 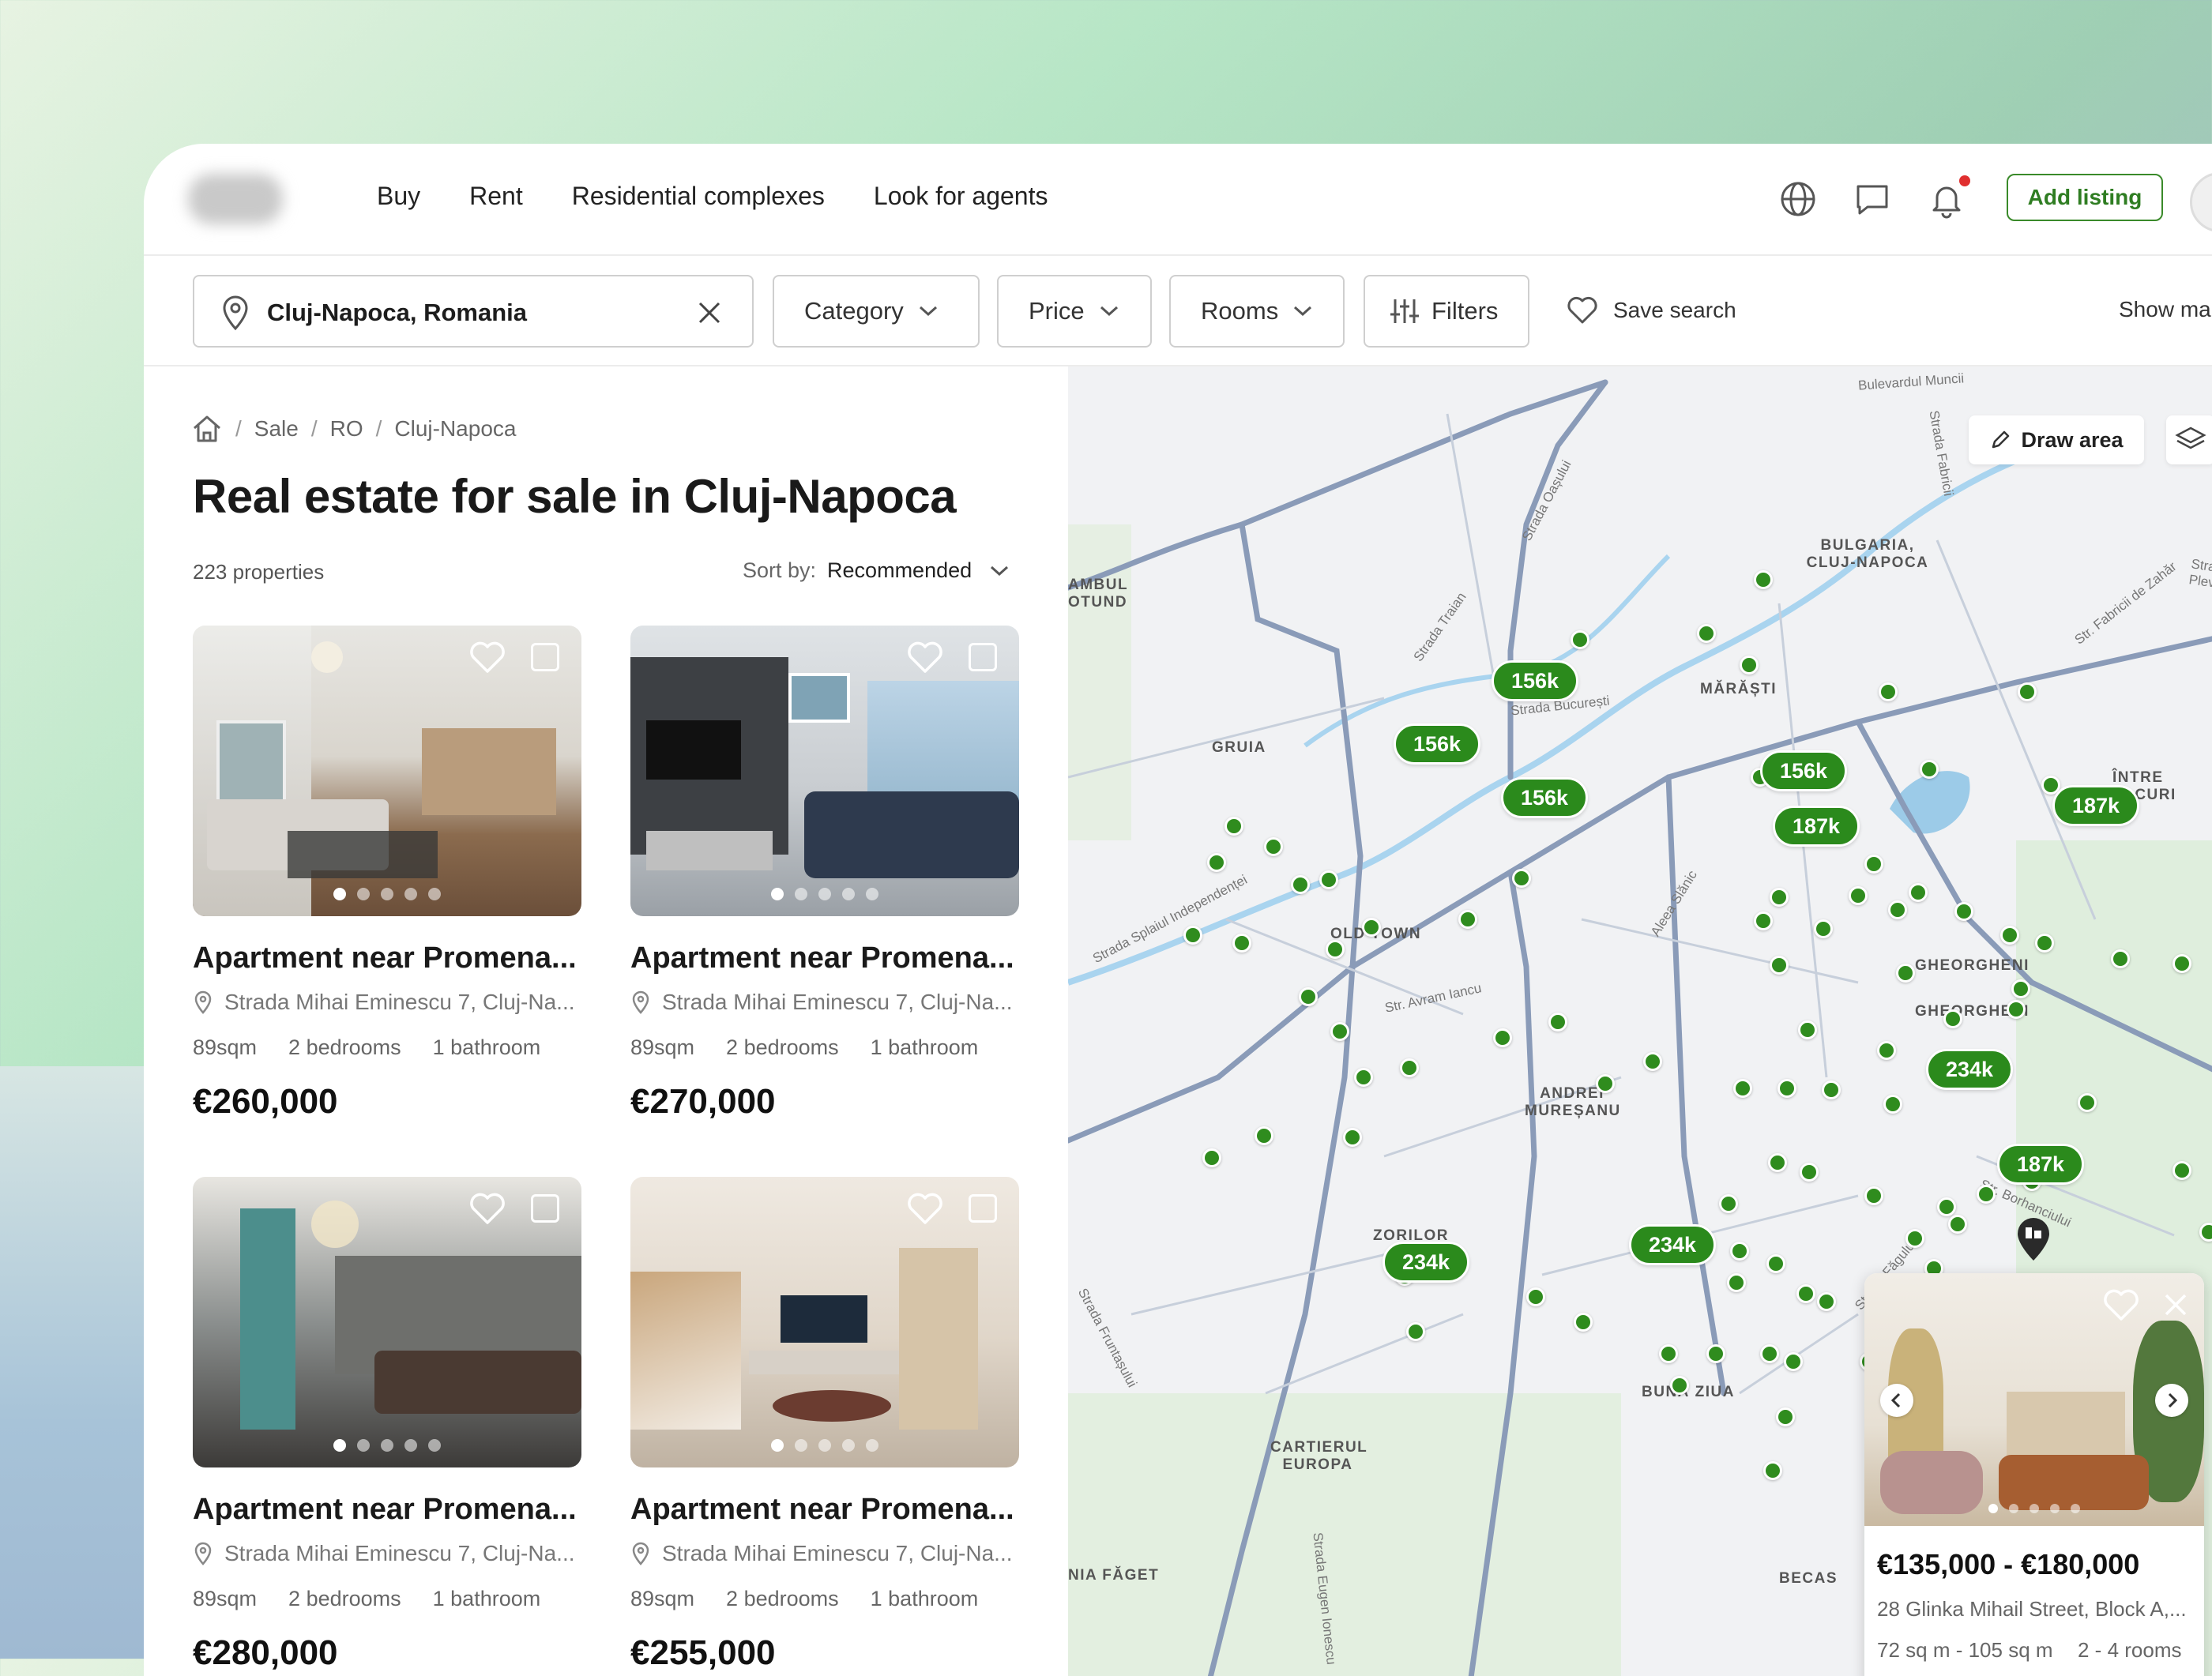 I want to click on nav-look-for-agents: Look for agents, so click(x=961, y=197).